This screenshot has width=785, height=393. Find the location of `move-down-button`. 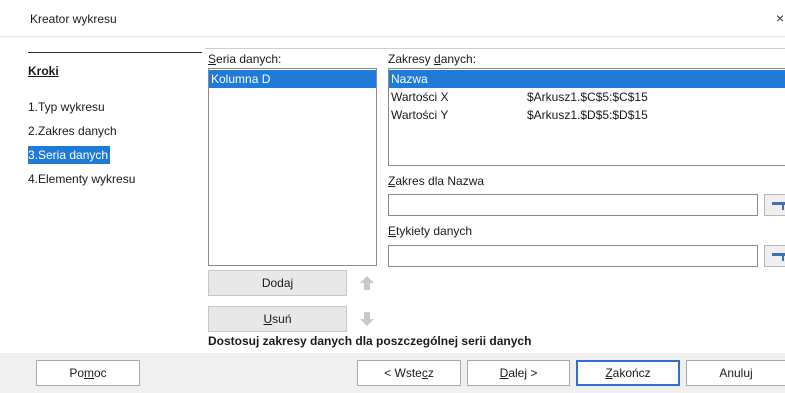

move-down-button is located at coordinates (367, 319).